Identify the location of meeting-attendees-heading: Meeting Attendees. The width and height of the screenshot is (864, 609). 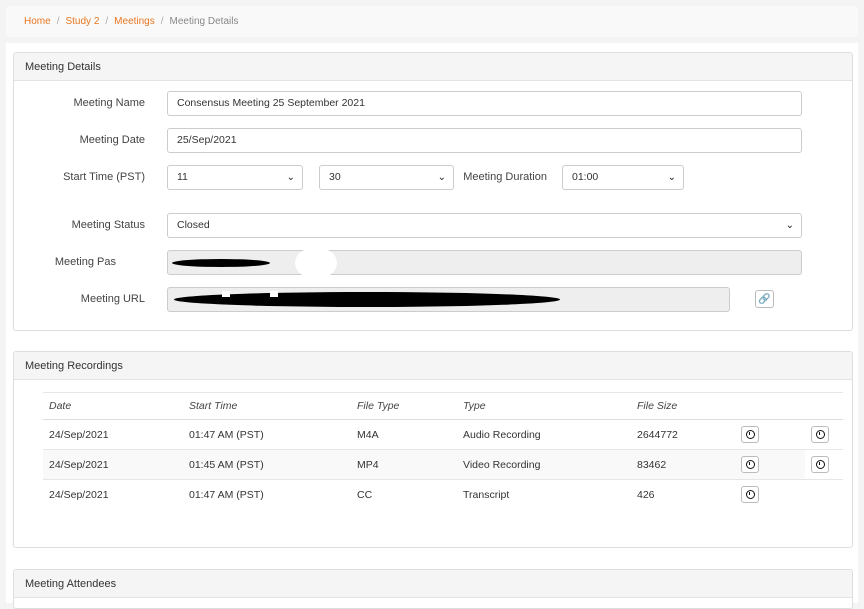
(433, 584).